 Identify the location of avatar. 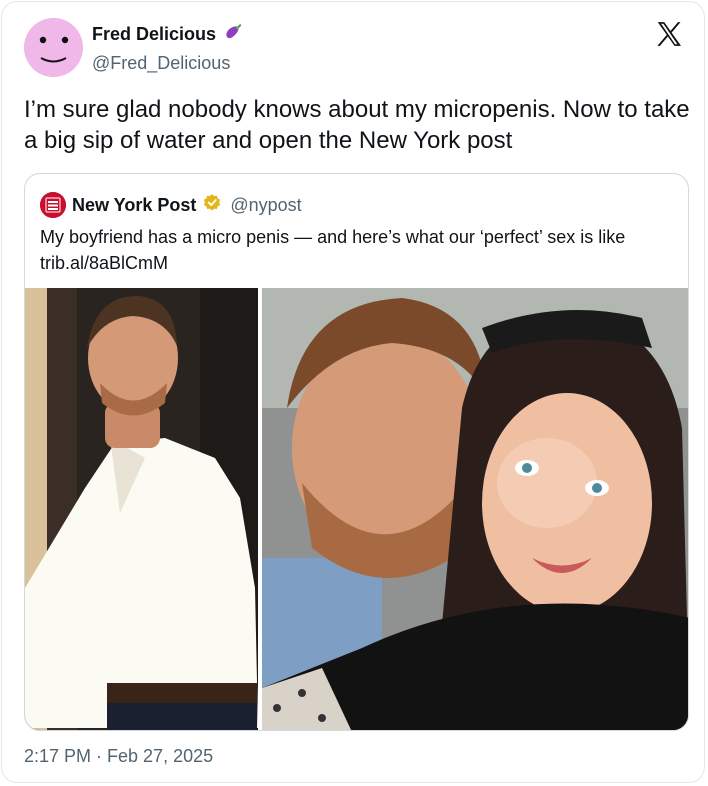
(53, 47).